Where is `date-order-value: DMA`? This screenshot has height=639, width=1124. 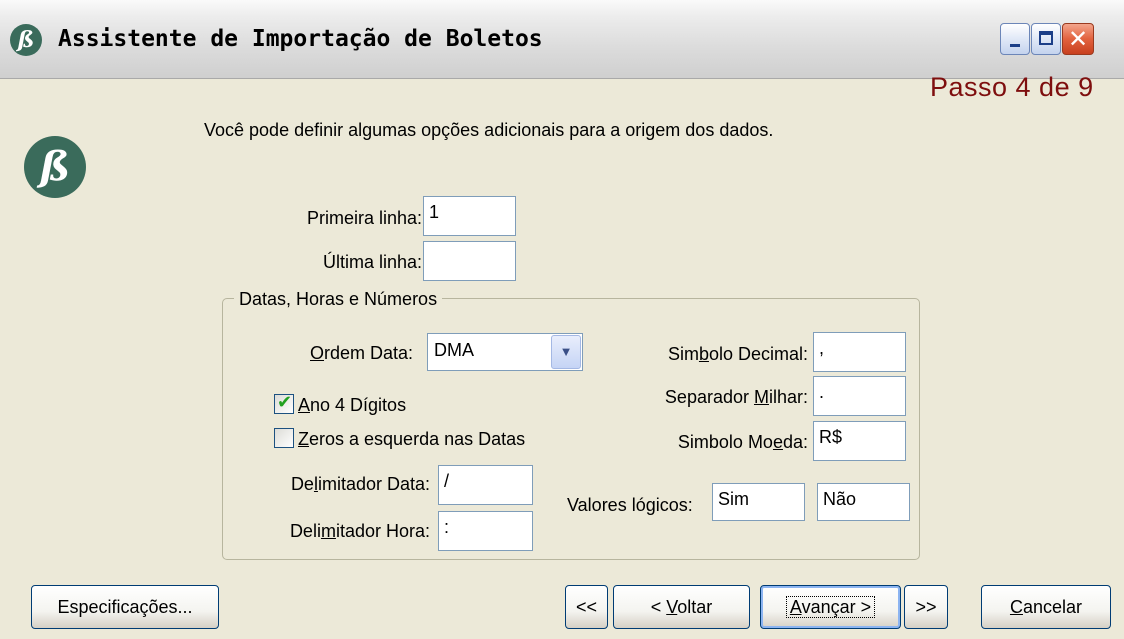
date-order-value: DMA is located at coordinates (454, 350).